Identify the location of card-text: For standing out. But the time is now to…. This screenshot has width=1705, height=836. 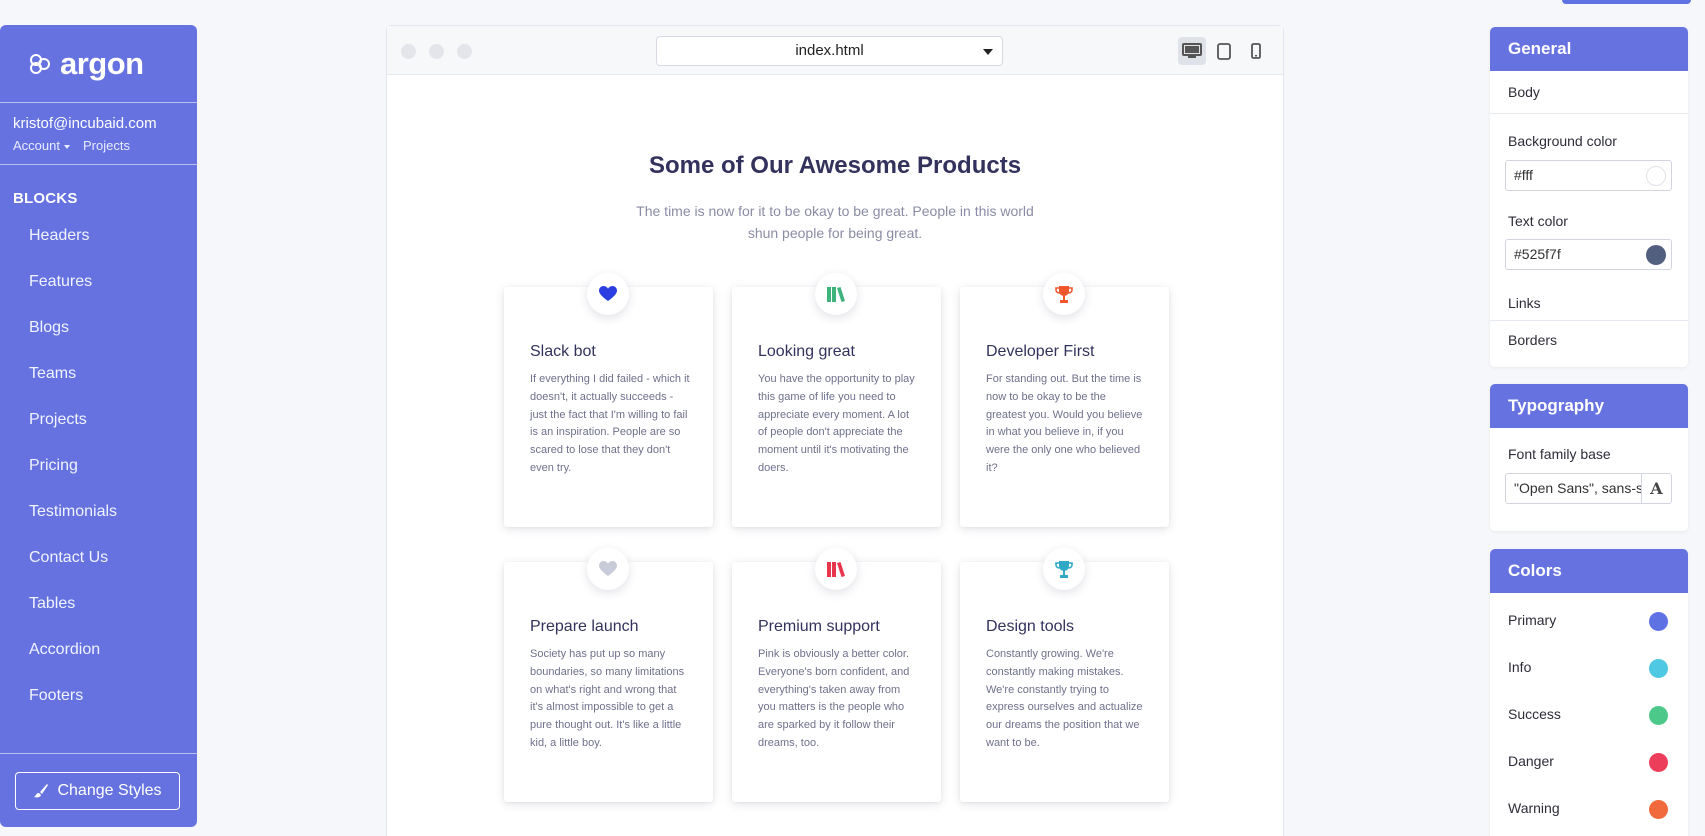
(1064, 423).